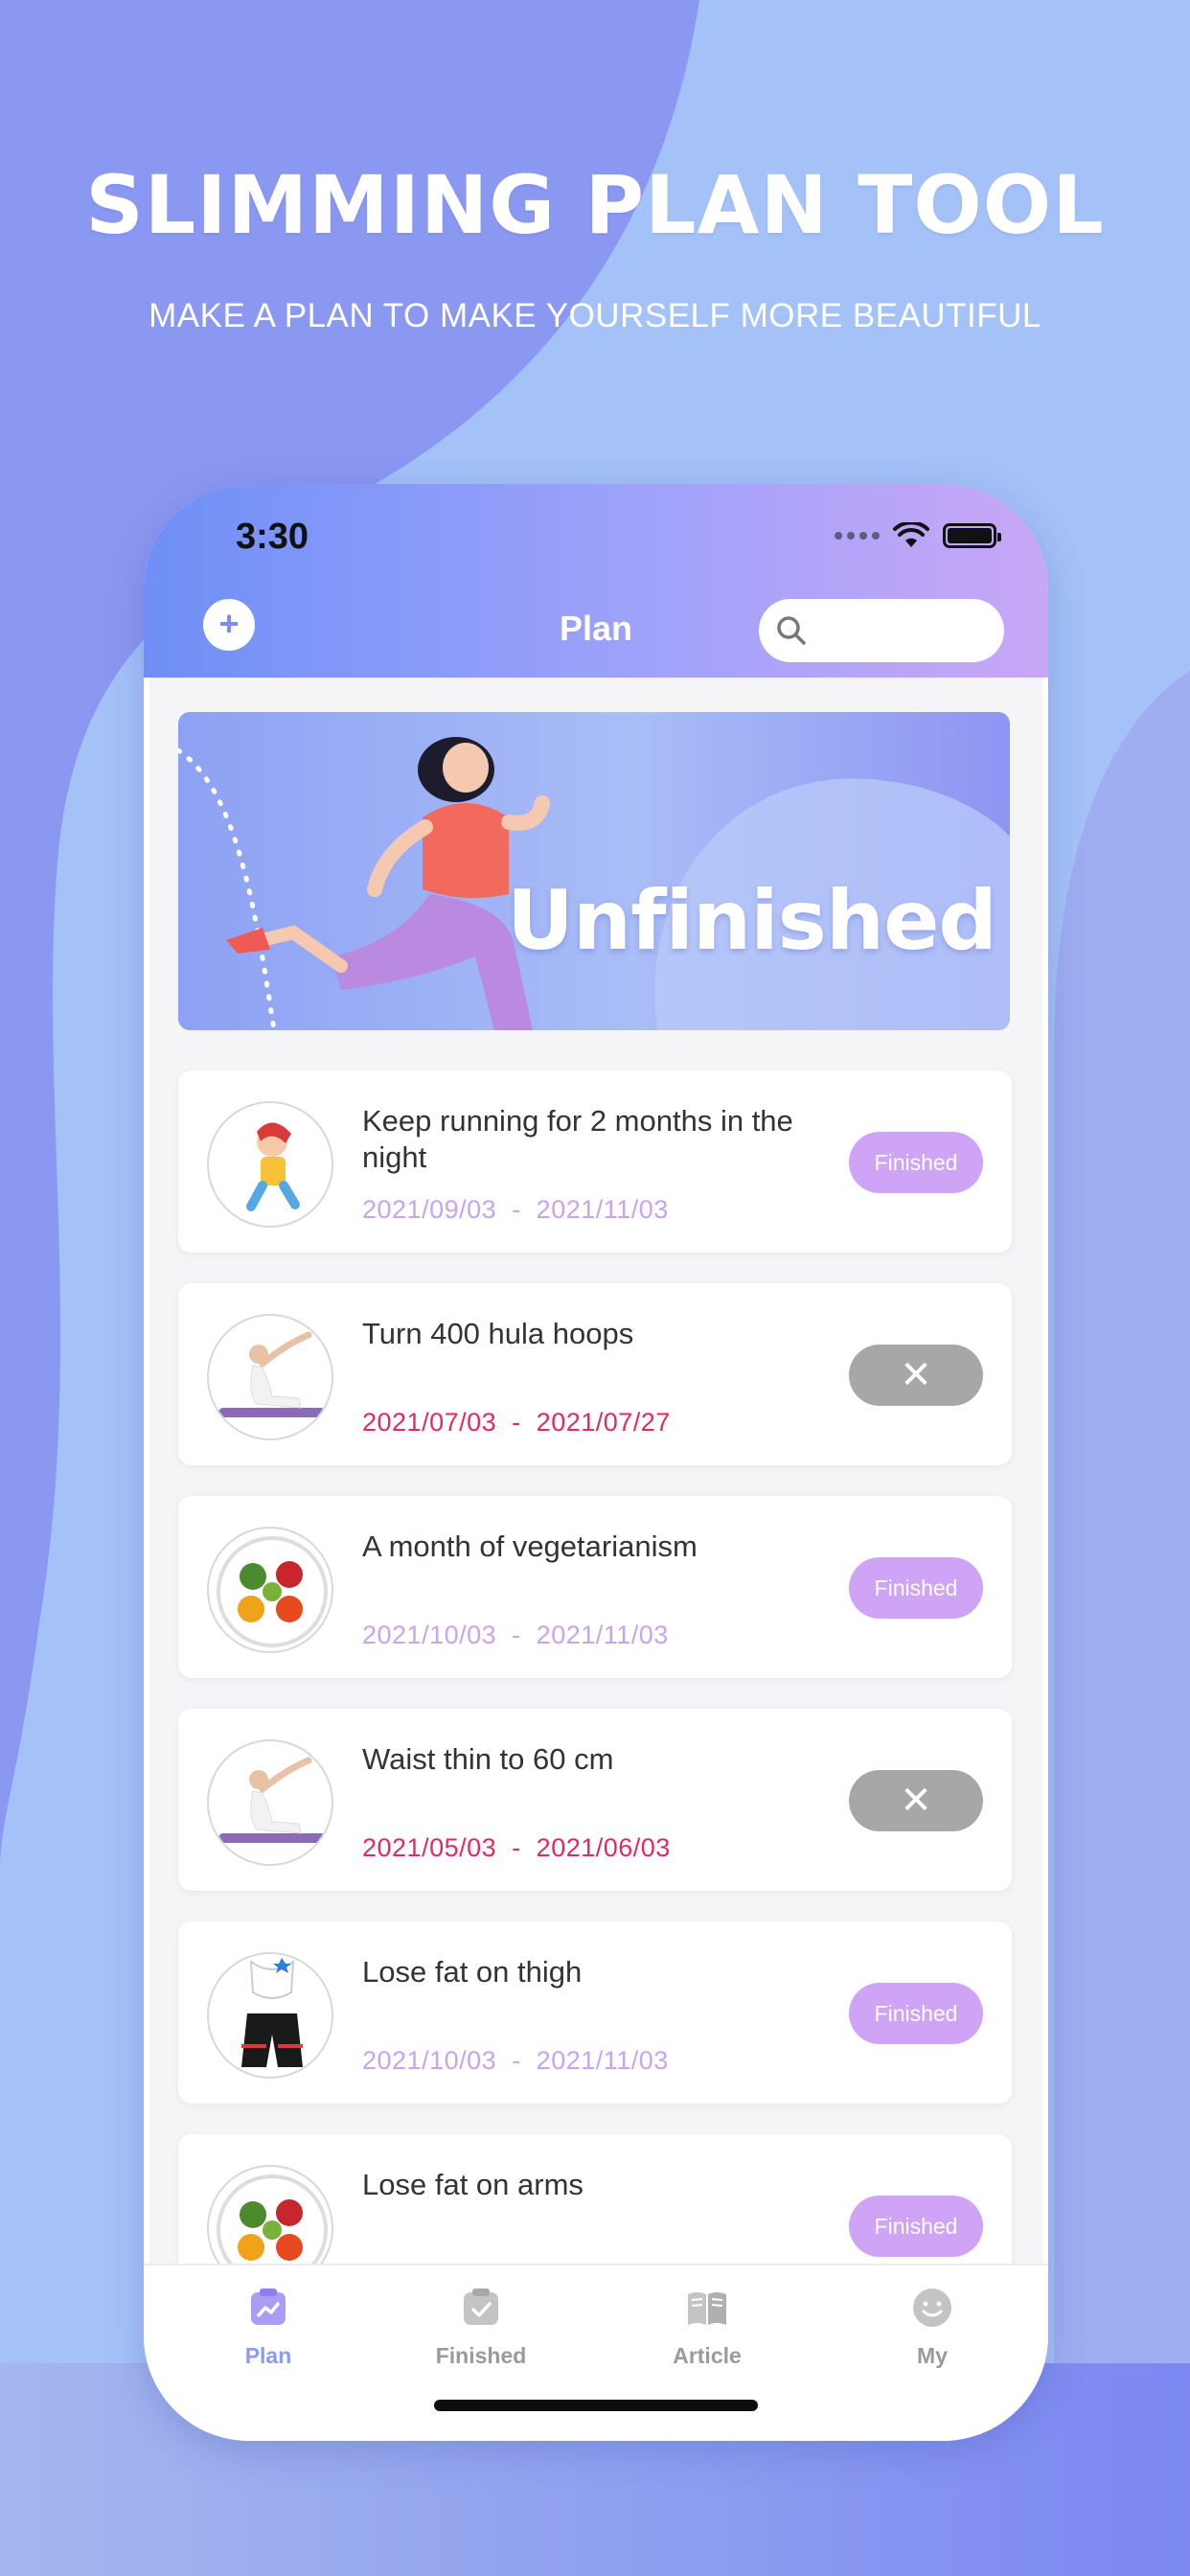  What do you see at coordinates (473, 1972) in the screenshot?
I see `plan-title: Lose fat on thigh` at bounding box center [473, 1972].